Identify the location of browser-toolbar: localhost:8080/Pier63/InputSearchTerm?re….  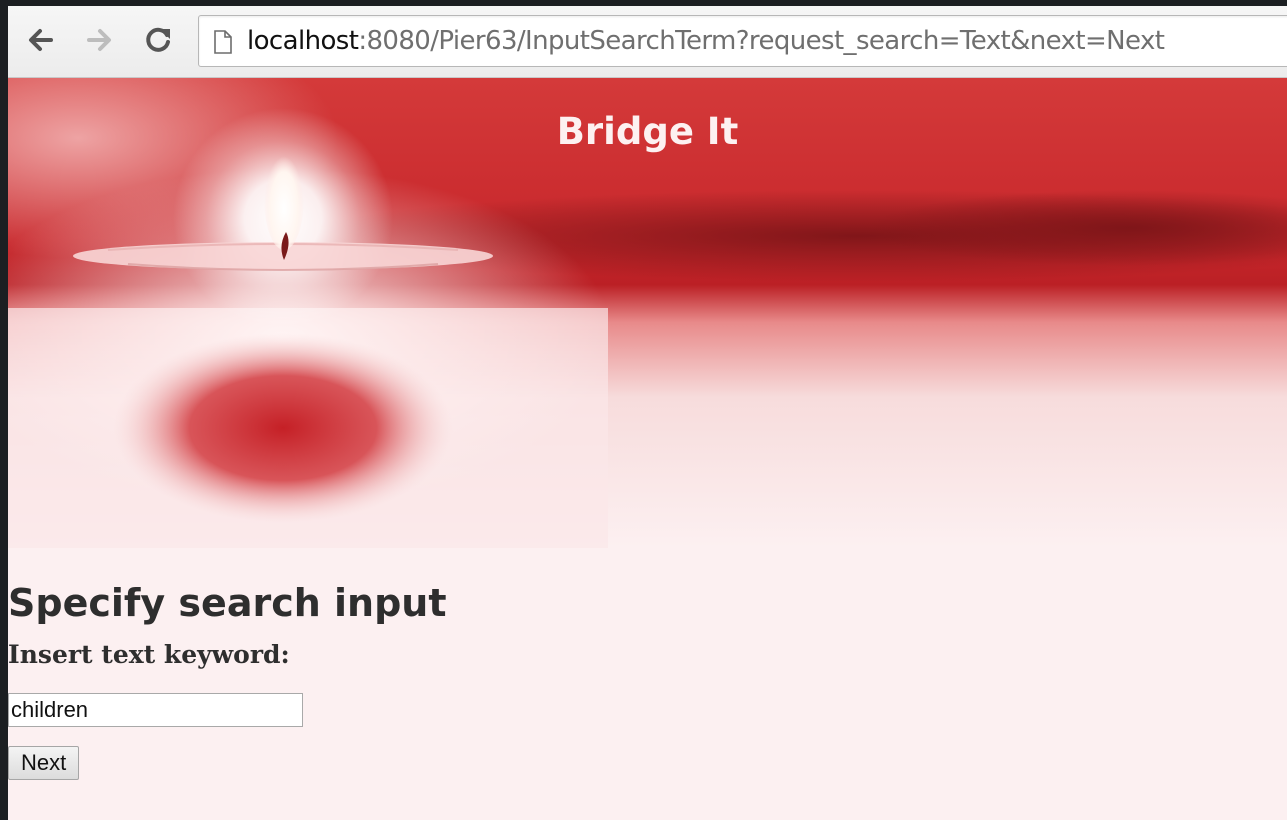
(647, 42).